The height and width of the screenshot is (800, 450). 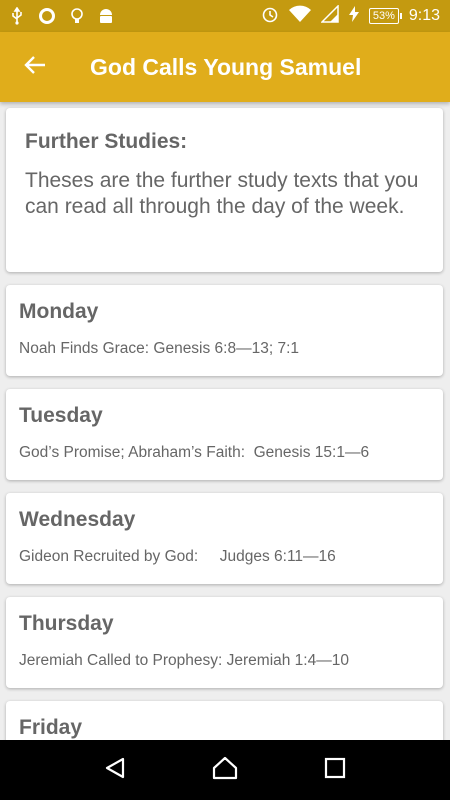 What do you see at coordinates (177, 556) in the screenshot?
I see `day-reading: Gideon Recruited by God: Judges 6:11—16` at bounding box center [177, 556].